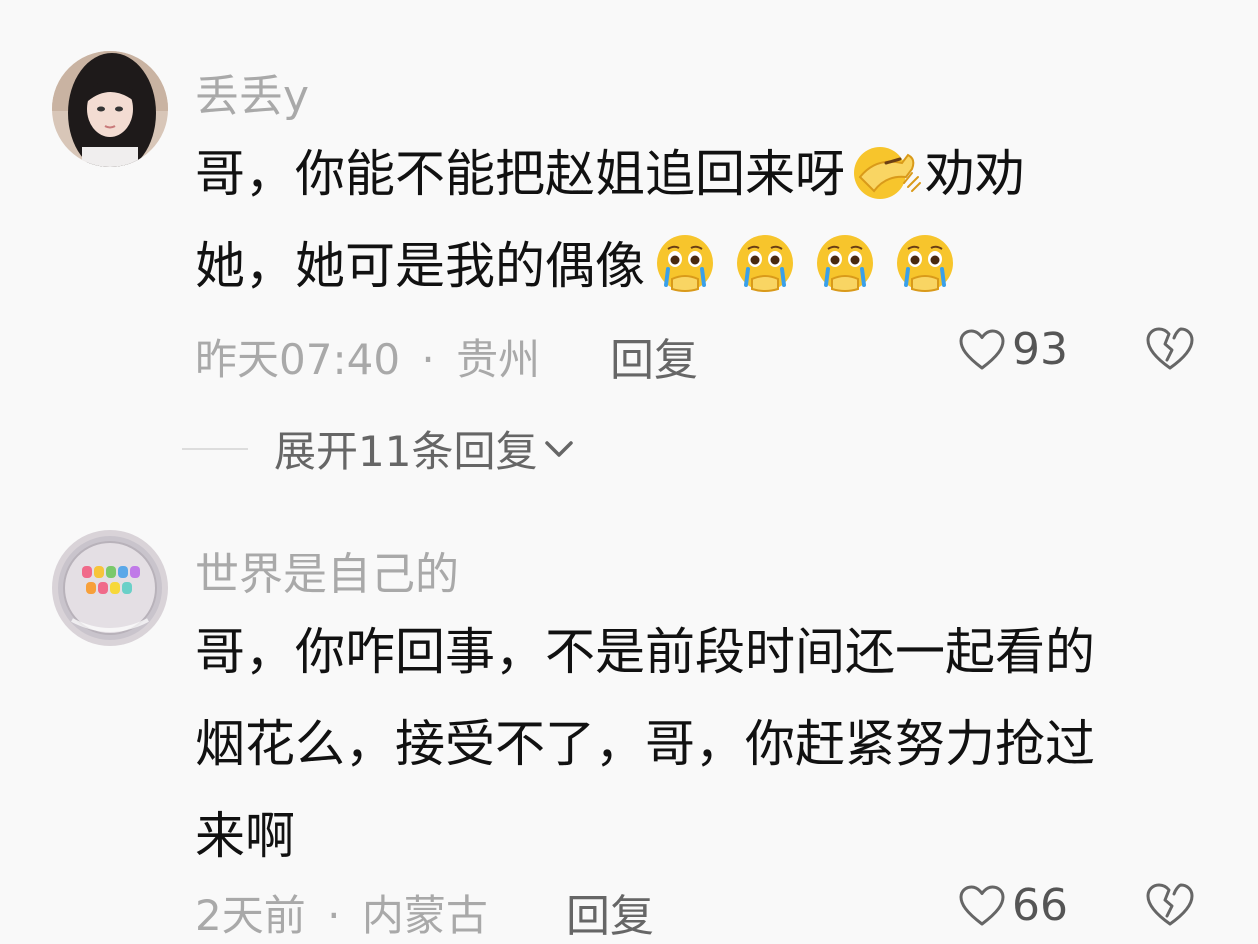 The width and height of the screenshot is (1258, 944). I want to click on like-button: 66, so click(1013, 905).